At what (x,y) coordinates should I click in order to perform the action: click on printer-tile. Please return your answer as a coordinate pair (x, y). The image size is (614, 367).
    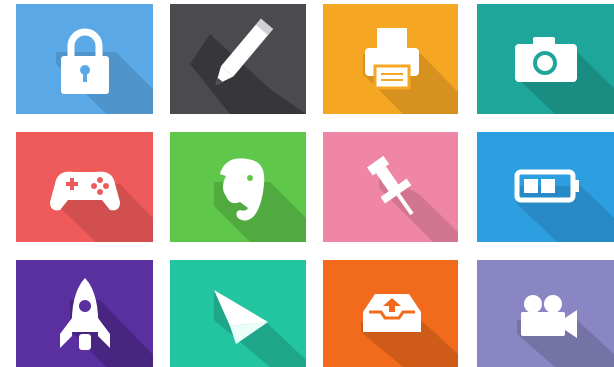
    Looking at the image, I should click on (390, 59).